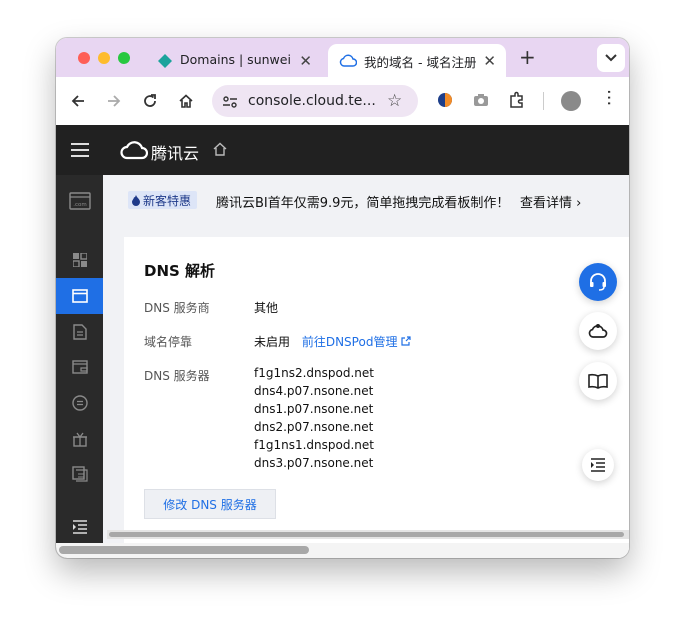 The width and height of the screenshot is (685, 633). I want to click on reload-button, so click(150, 101).